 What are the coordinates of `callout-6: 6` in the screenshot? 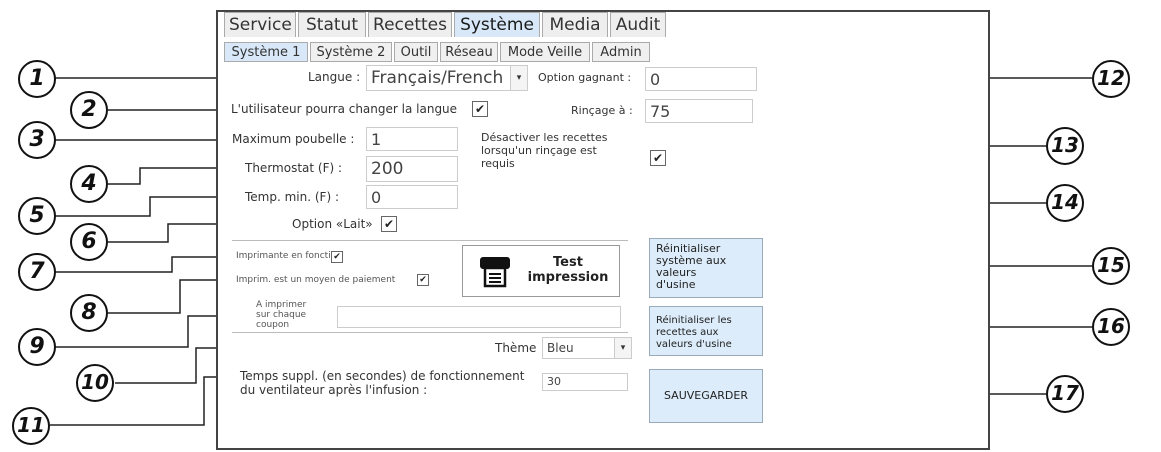 It's located at (89, 242).